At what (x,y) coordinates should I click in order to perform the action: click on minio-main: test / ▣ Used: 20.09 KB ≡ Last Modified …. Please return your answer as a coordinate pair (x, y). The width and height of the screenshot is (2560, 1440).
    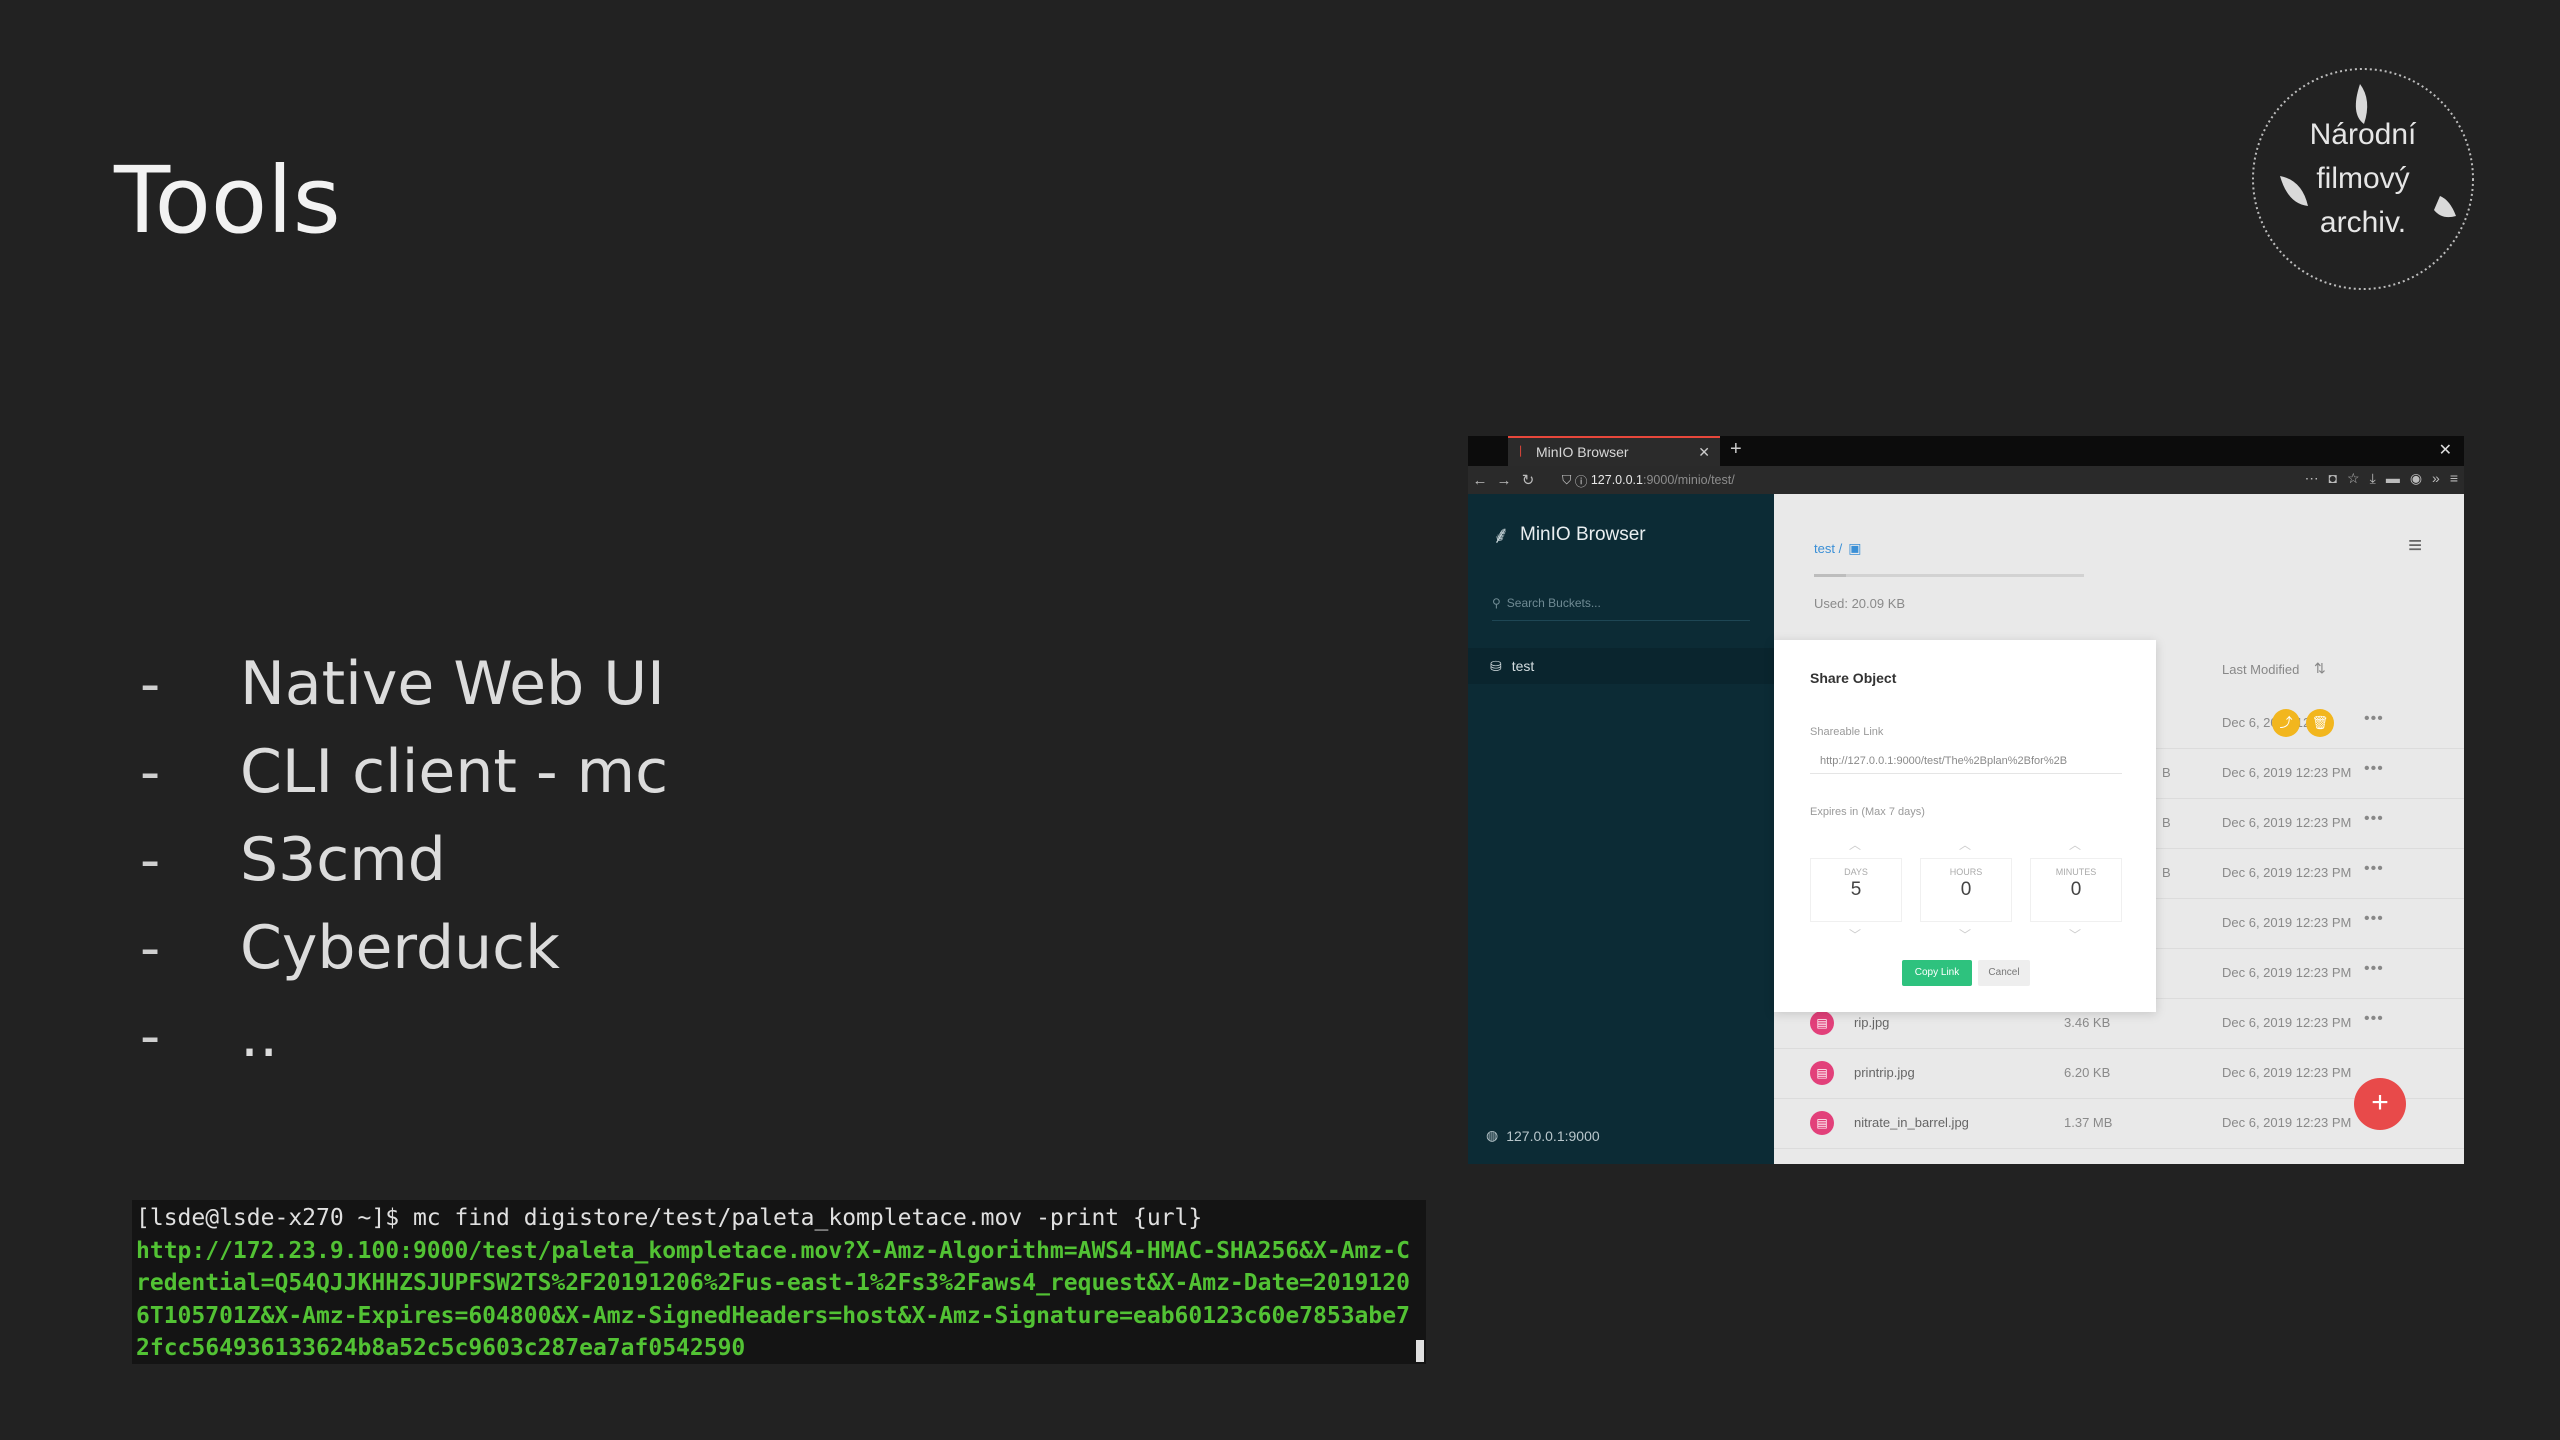
    Looking at the image, I should click on (2119, 829).